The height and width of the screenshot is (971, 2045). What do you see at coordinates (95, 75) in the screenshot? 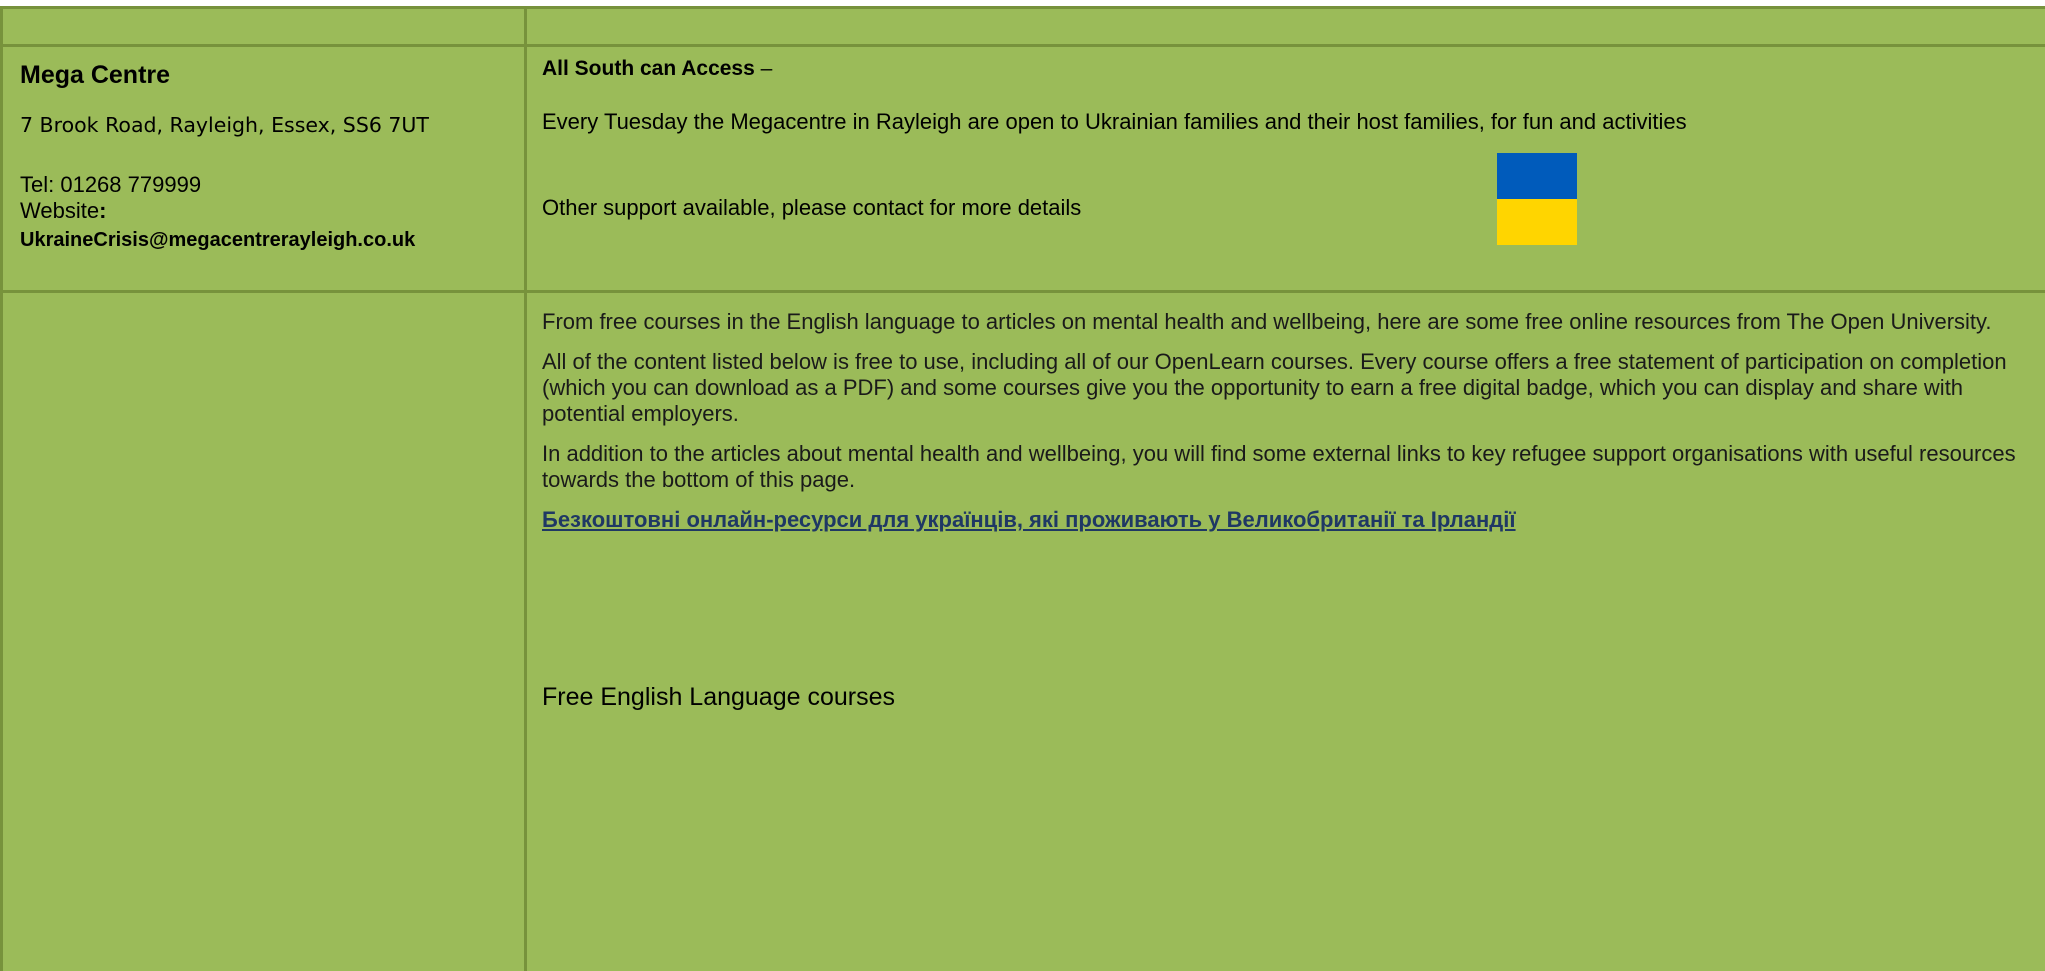
I see `organisation-name: Mega Centre` at bounding box center [95, 75].